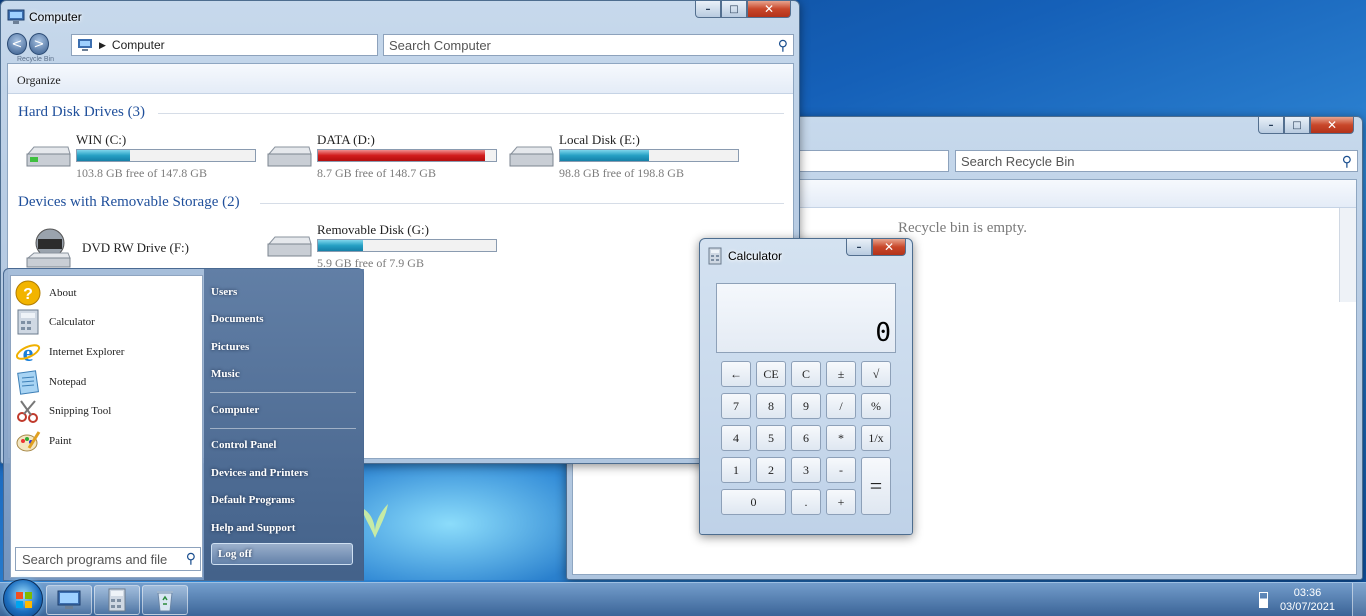  What do you see at coordinates (736, 470) in the screenshot?
I see `digit-1-key: 1` at bounding box center [736, 470].